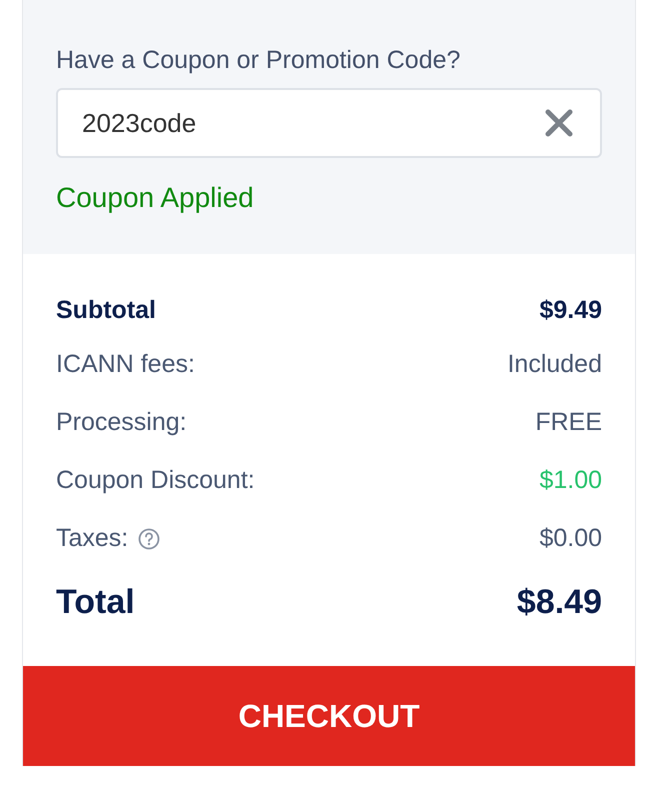  Describe the element at coordinates (329, 716) in the screenshot. I see `checkout-button: CHECKOUT` at that location.